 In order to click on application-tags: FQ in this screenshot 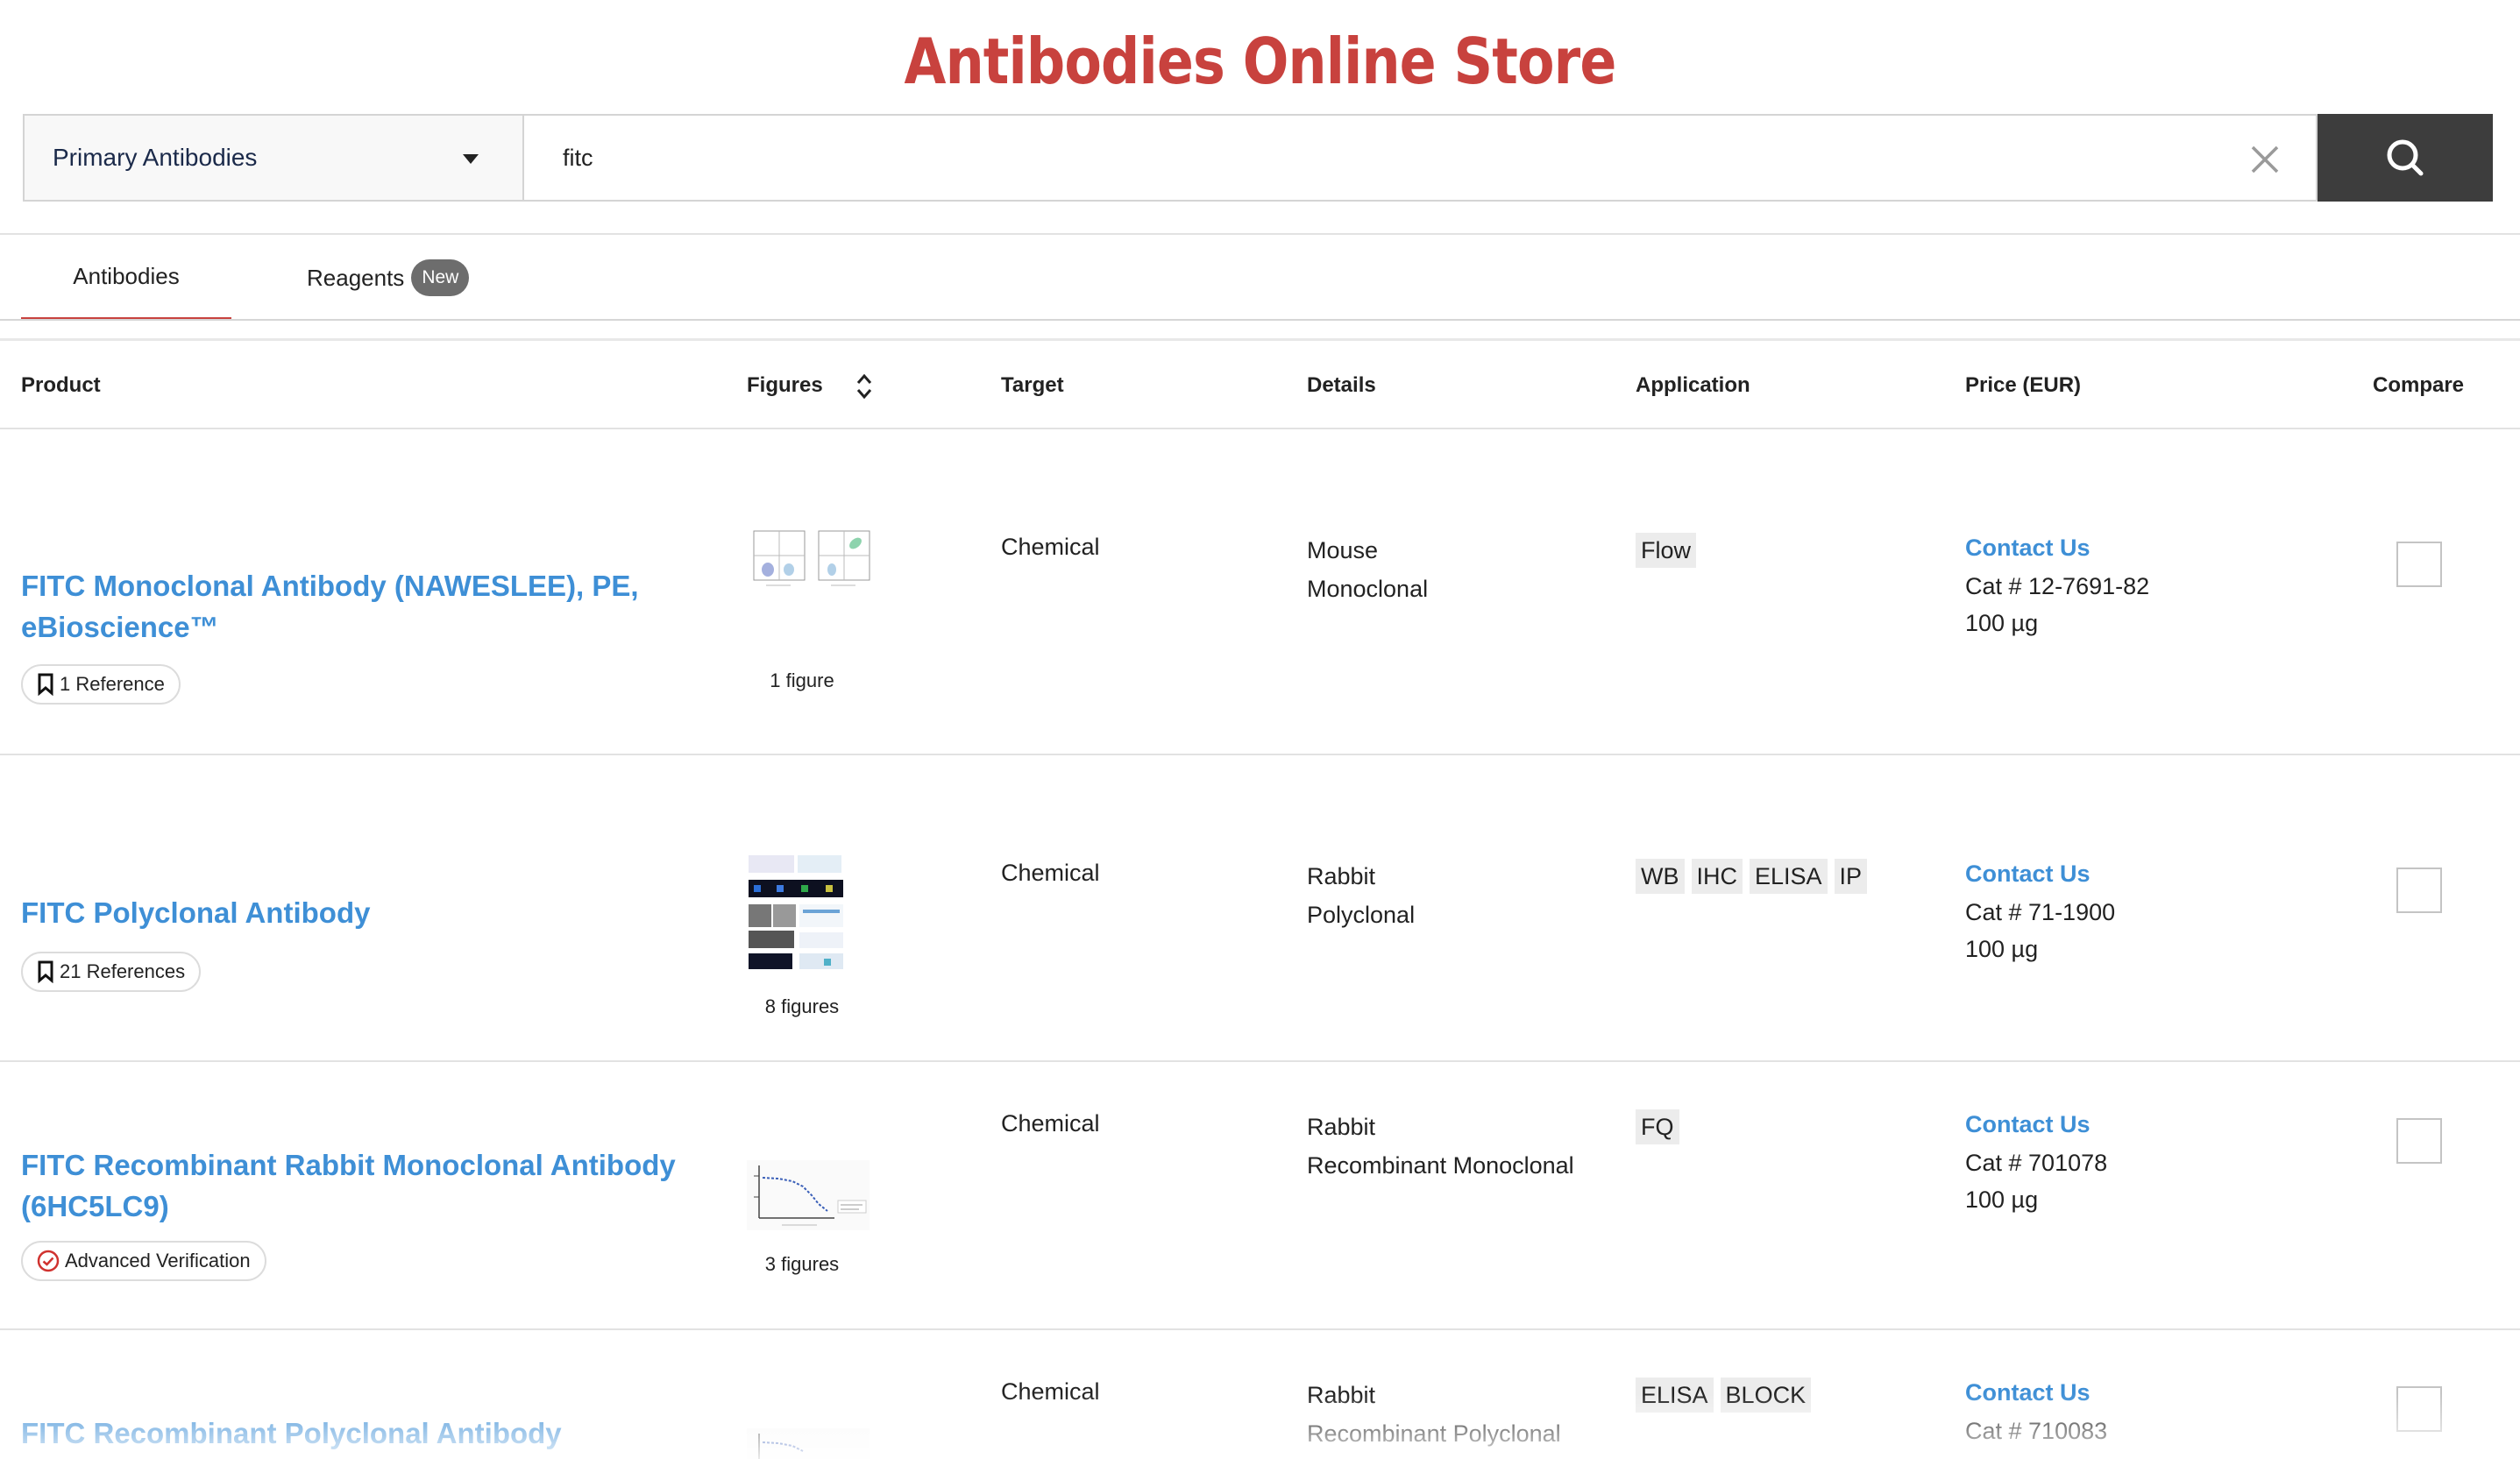, I will do `click(1657, 1126)`.